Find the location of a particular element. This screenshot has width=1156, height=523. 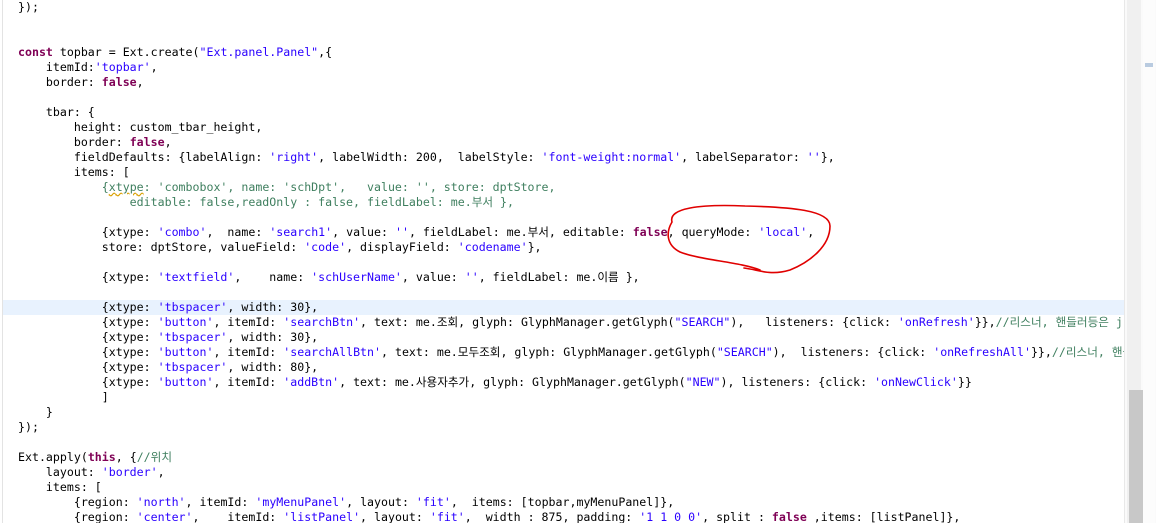

overview-ruler-marker is located at coordinates (1149, 65).